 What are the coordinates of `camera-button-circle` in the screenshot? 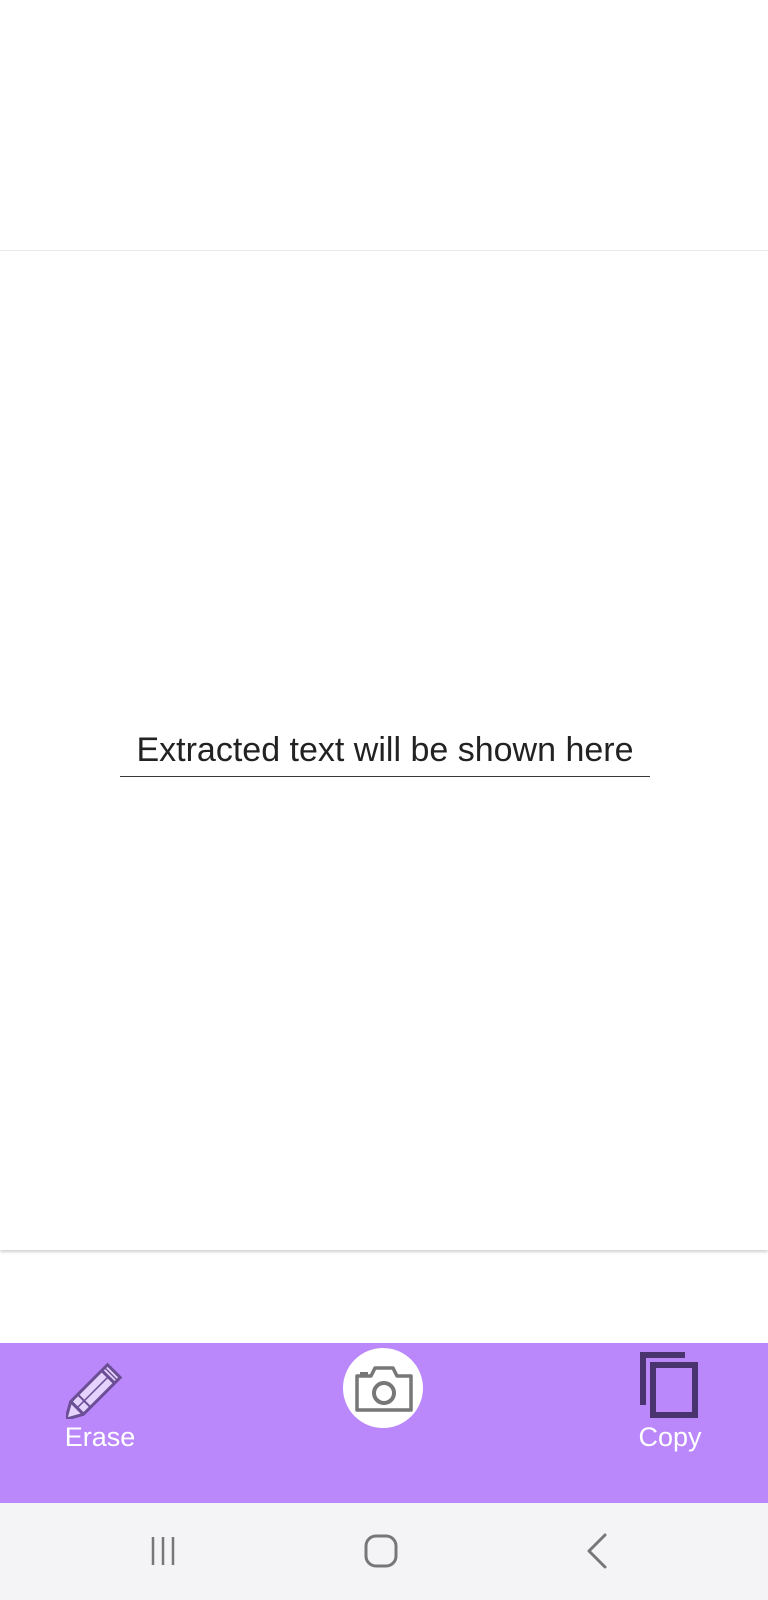 It's located at (383, 1388).